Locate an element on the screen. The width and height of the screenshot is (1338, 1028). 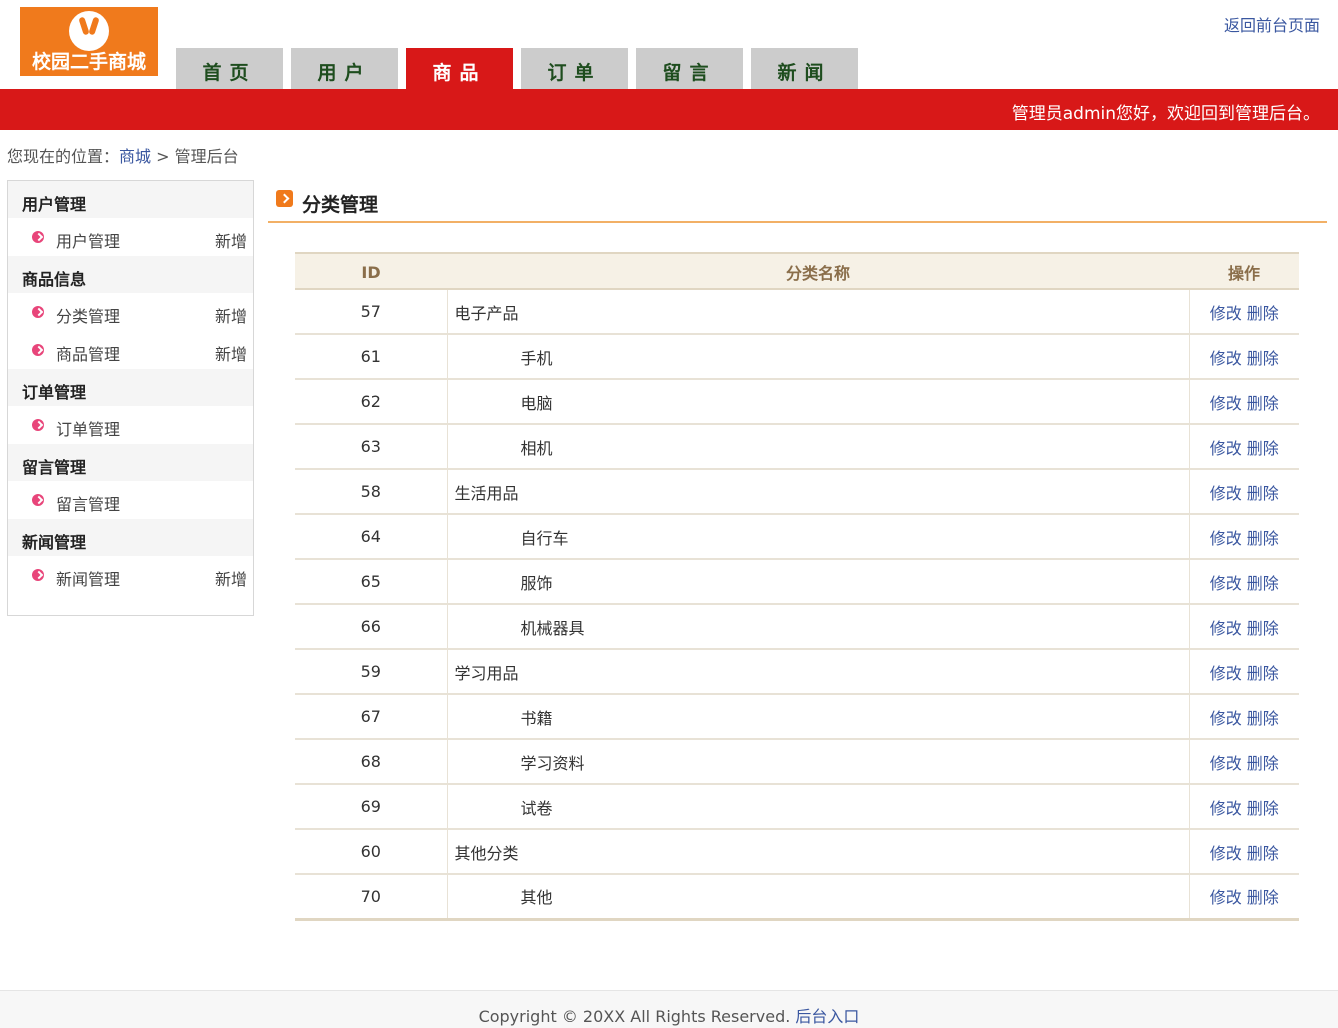
back-to-front-link: 返回前台页面 is located at coordinates (1272, 24).